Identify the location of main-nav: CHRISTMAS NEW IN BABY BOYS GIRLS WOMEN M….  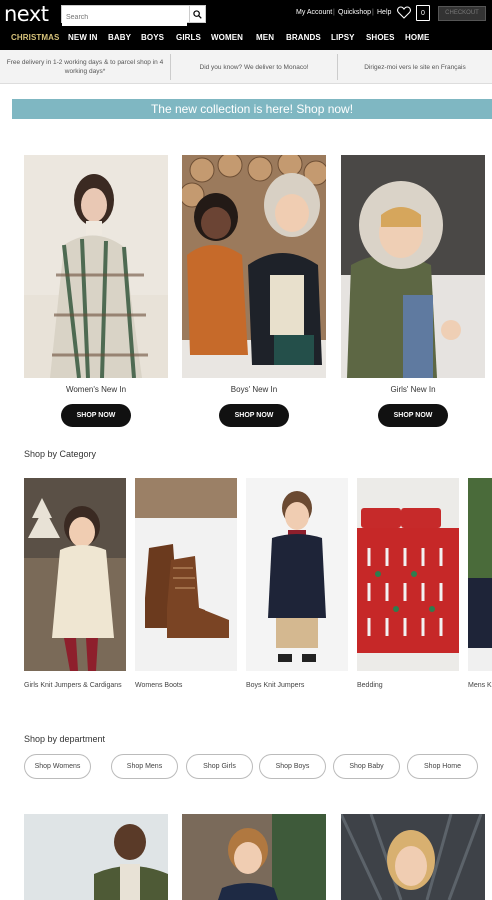
(246, 39).